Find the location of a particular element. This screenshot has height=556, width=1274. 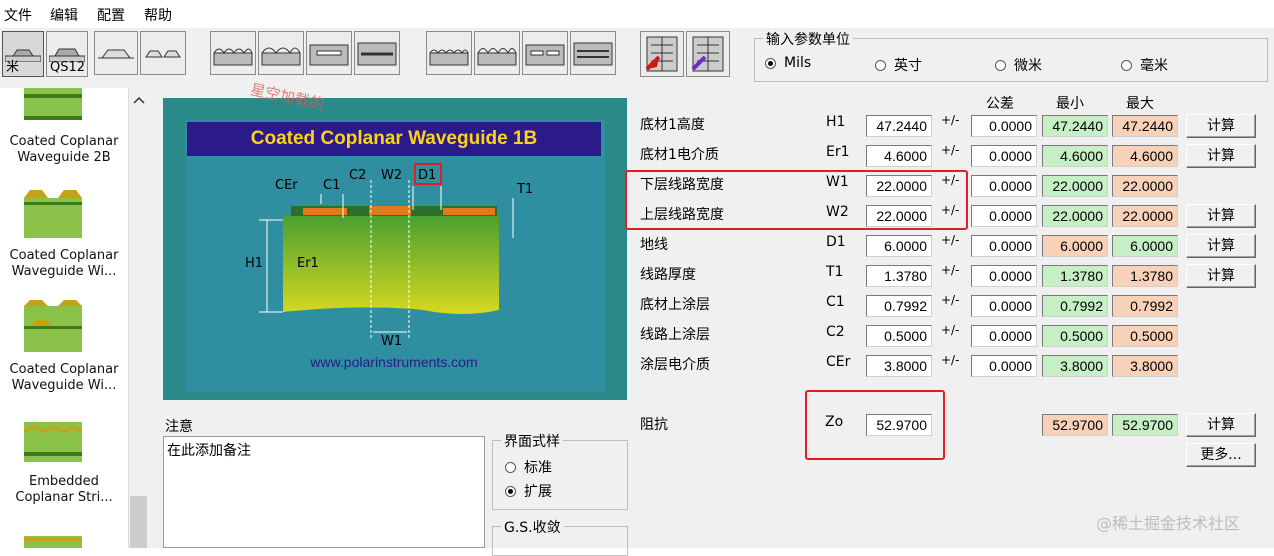

diagram-label-w1: W1 is located at coordinates (392, 341).